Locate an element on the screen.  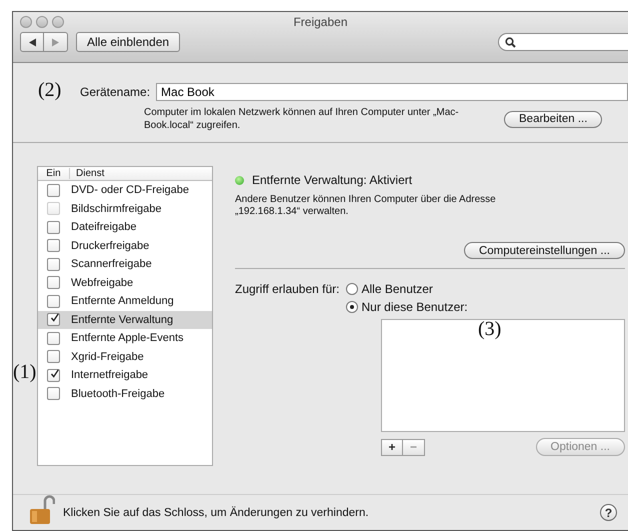
access-label: Zugriff erlauben für: is located at coordinates (287, 290).